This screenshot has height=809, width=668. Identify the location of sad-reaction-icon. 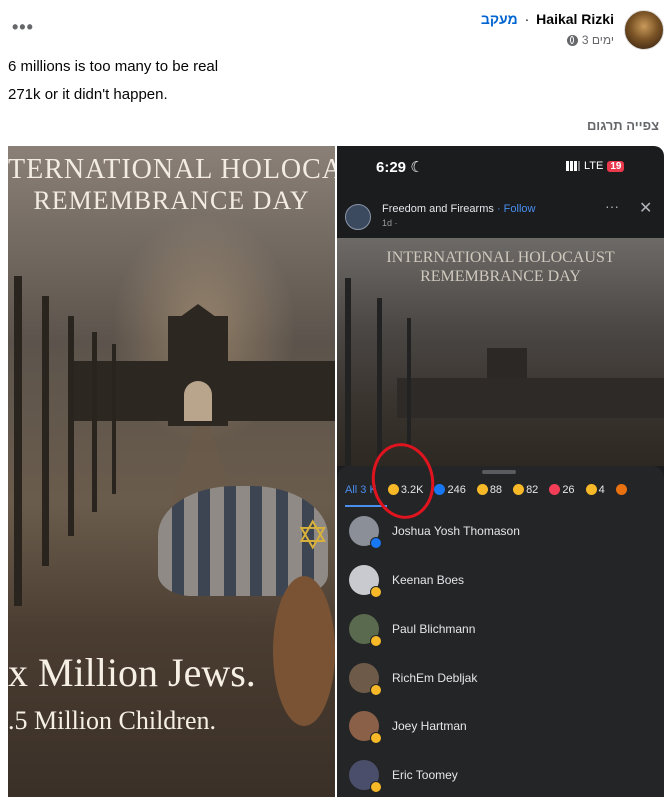
(482, 489).